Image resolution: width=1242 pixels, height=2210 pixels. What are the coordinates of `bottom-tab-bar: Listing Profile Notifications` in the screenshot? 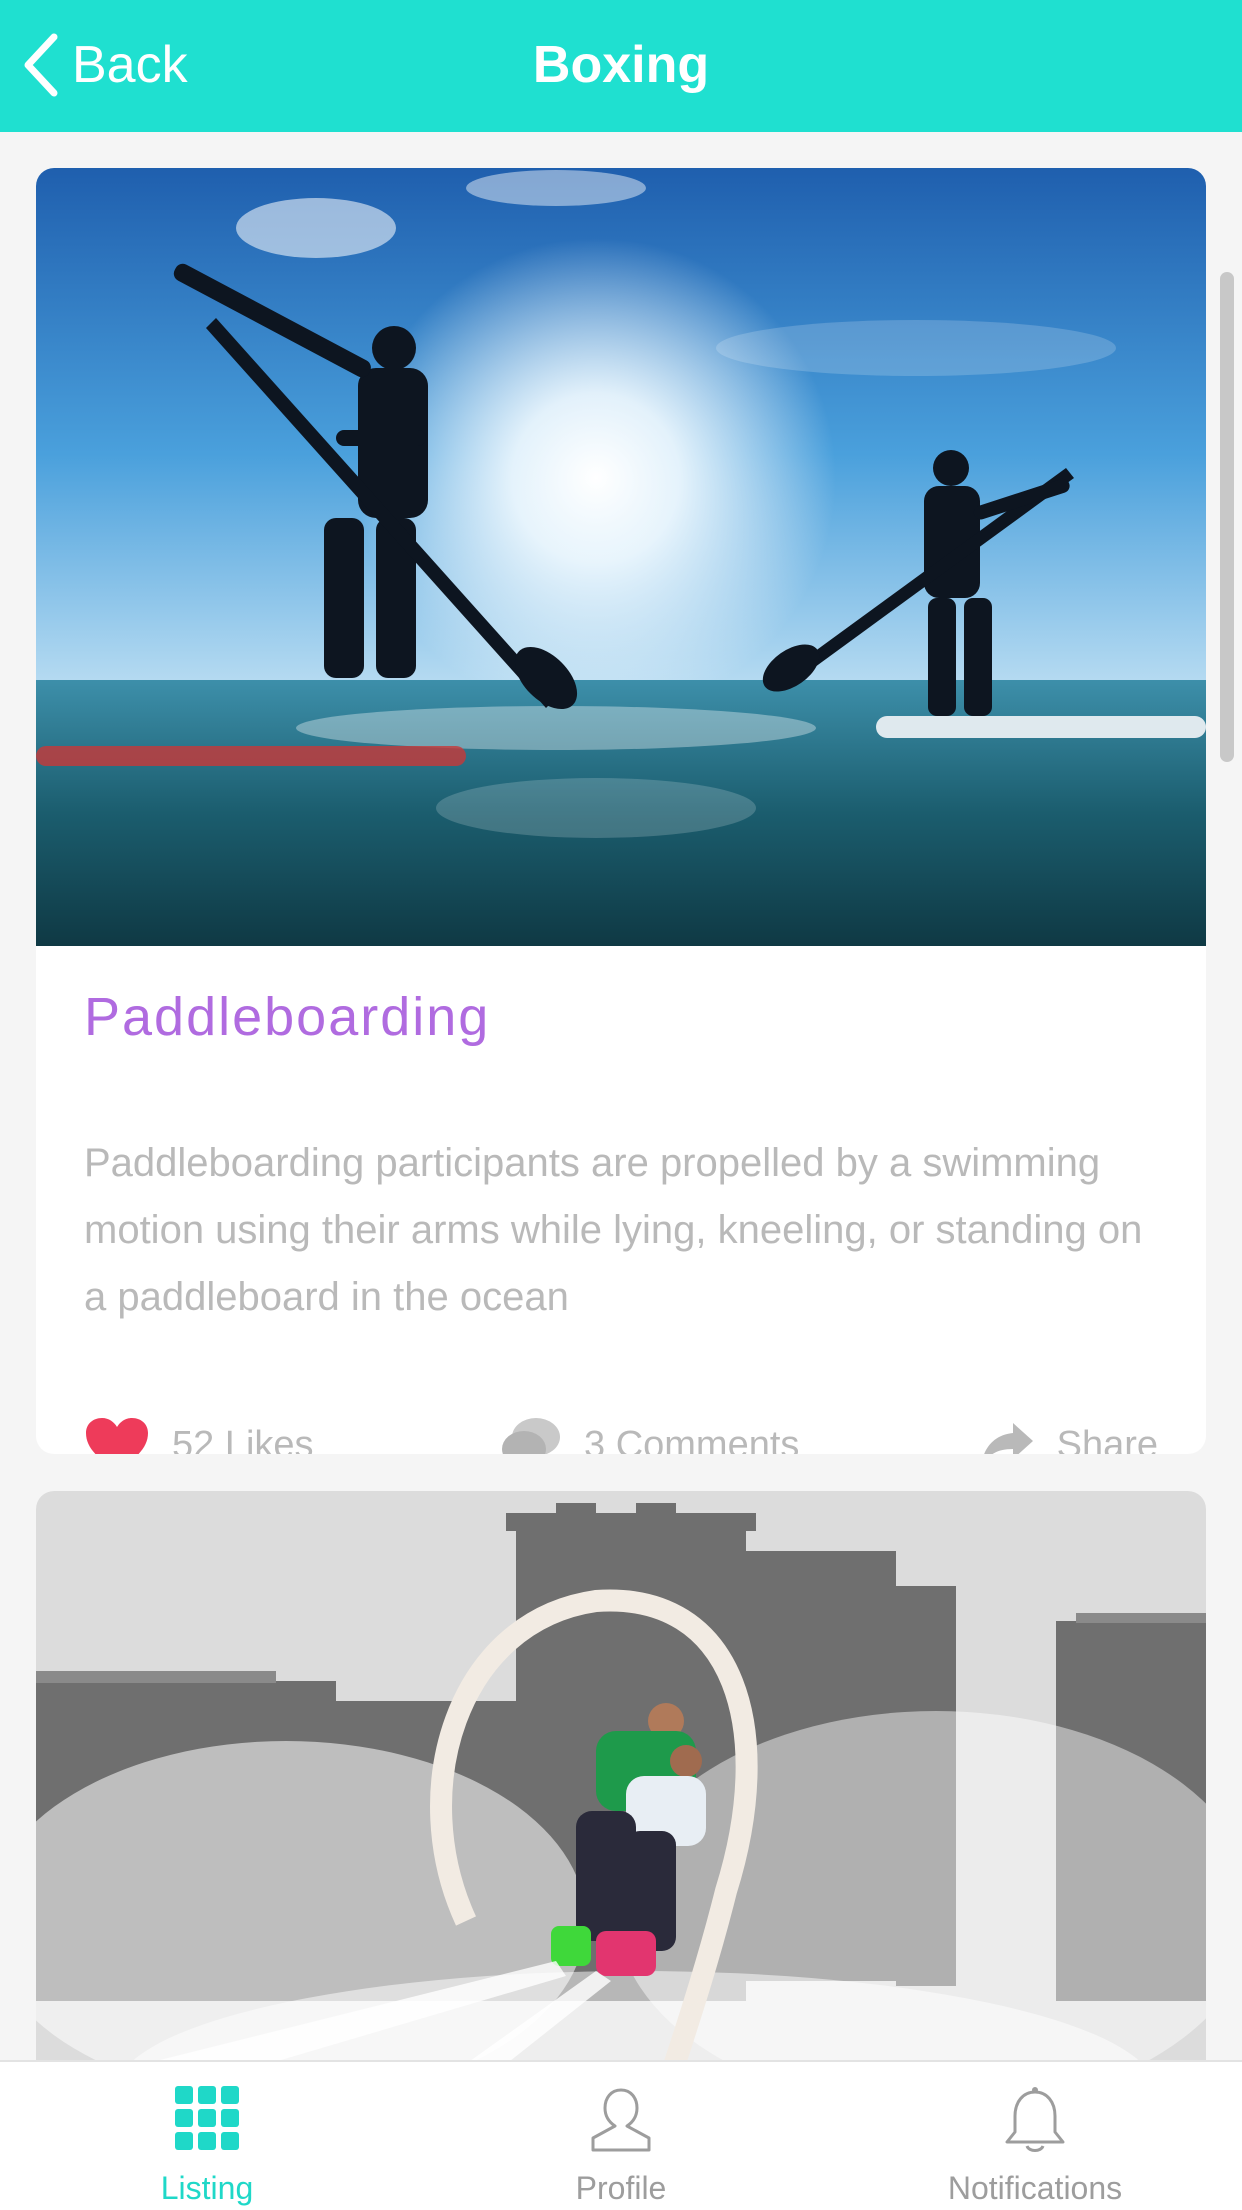 It's located at (621, 2135).